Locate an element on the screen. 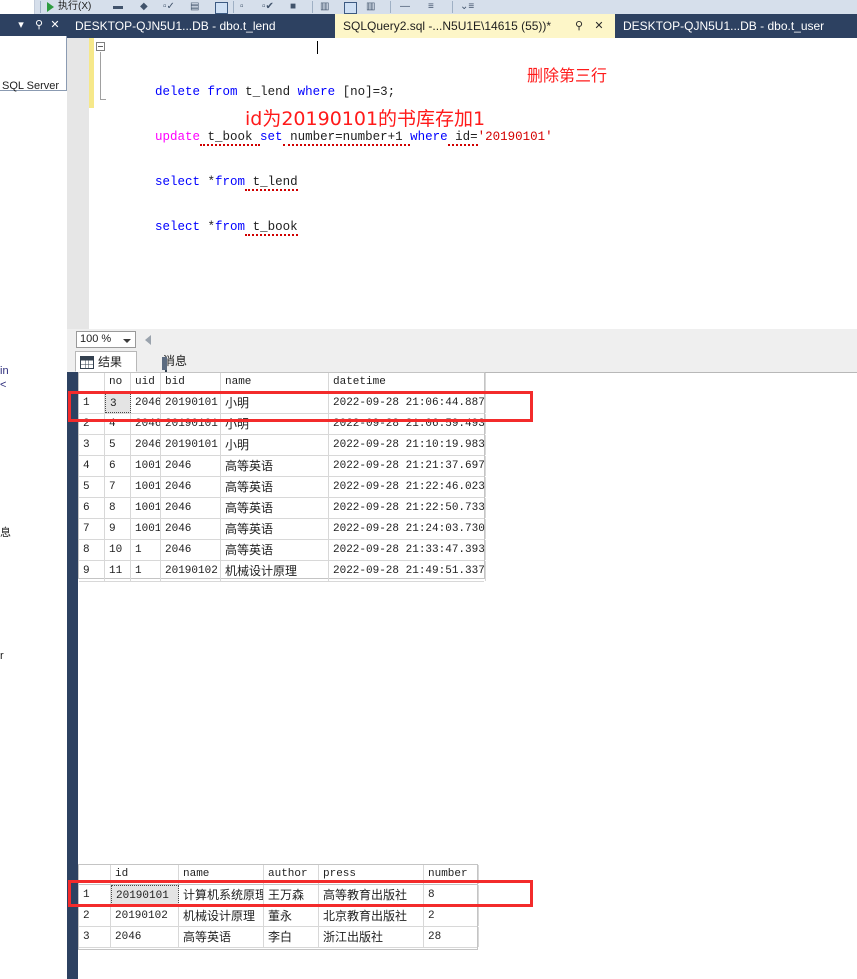  lend-cell: 5 is located at coordinates (118, 445).